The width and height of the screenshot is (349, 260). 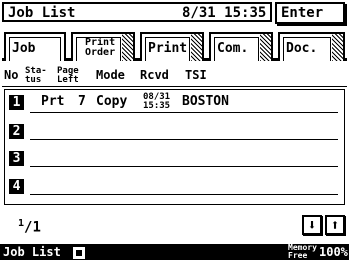 I want to click on tab-doc: Doc., so click(x=311, y=46).